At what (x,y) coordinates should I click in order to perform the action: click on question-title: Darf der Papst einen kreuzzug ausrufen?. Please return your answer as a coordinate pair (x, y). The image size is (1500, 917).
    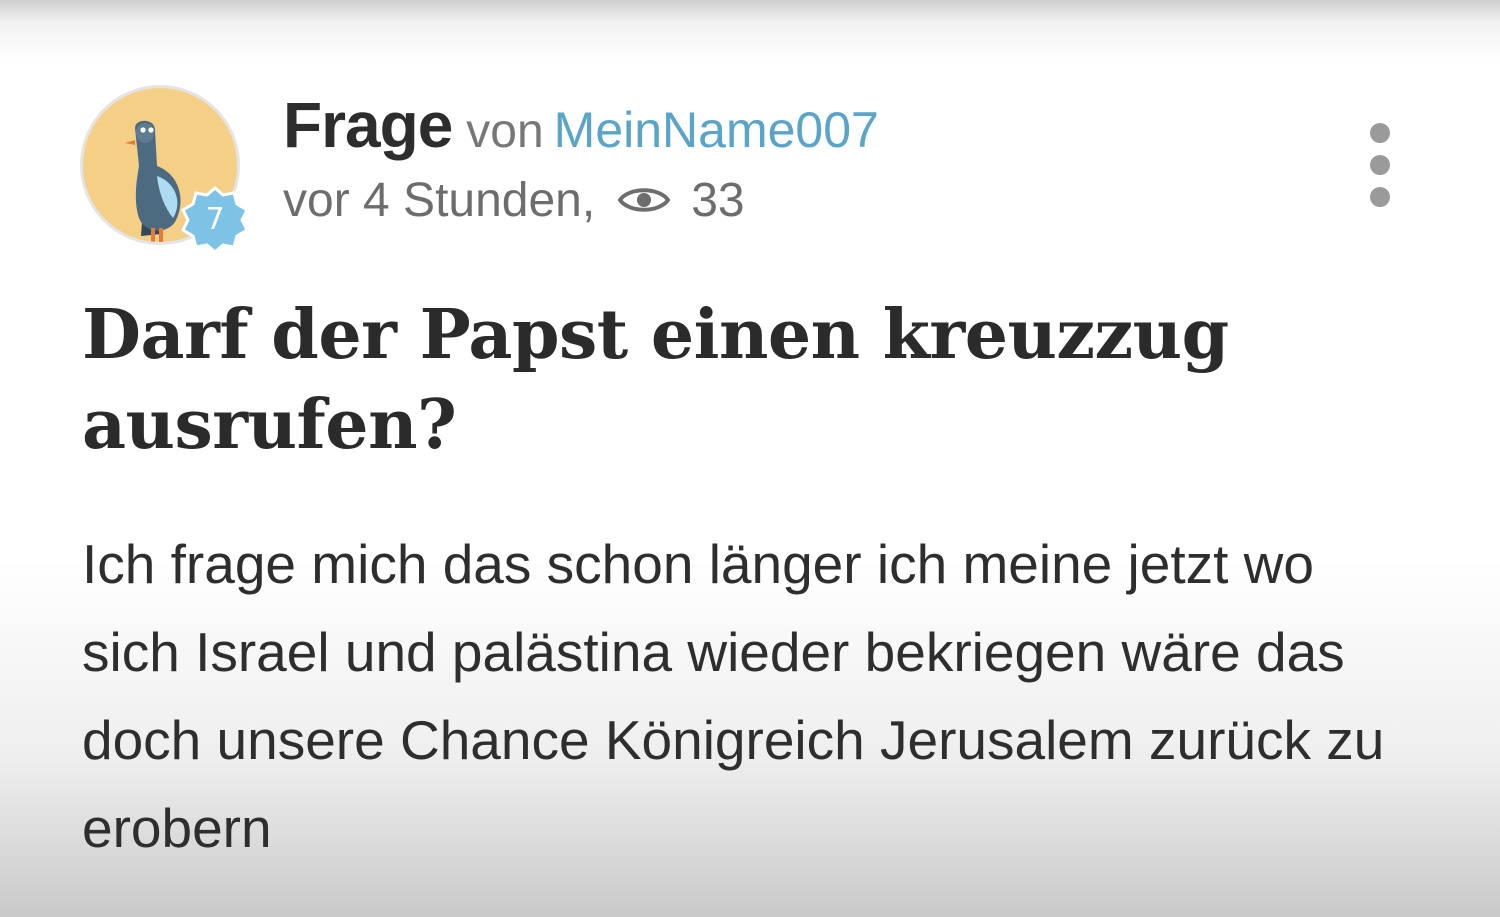
    Looking at the image, I should click on (655, 380).